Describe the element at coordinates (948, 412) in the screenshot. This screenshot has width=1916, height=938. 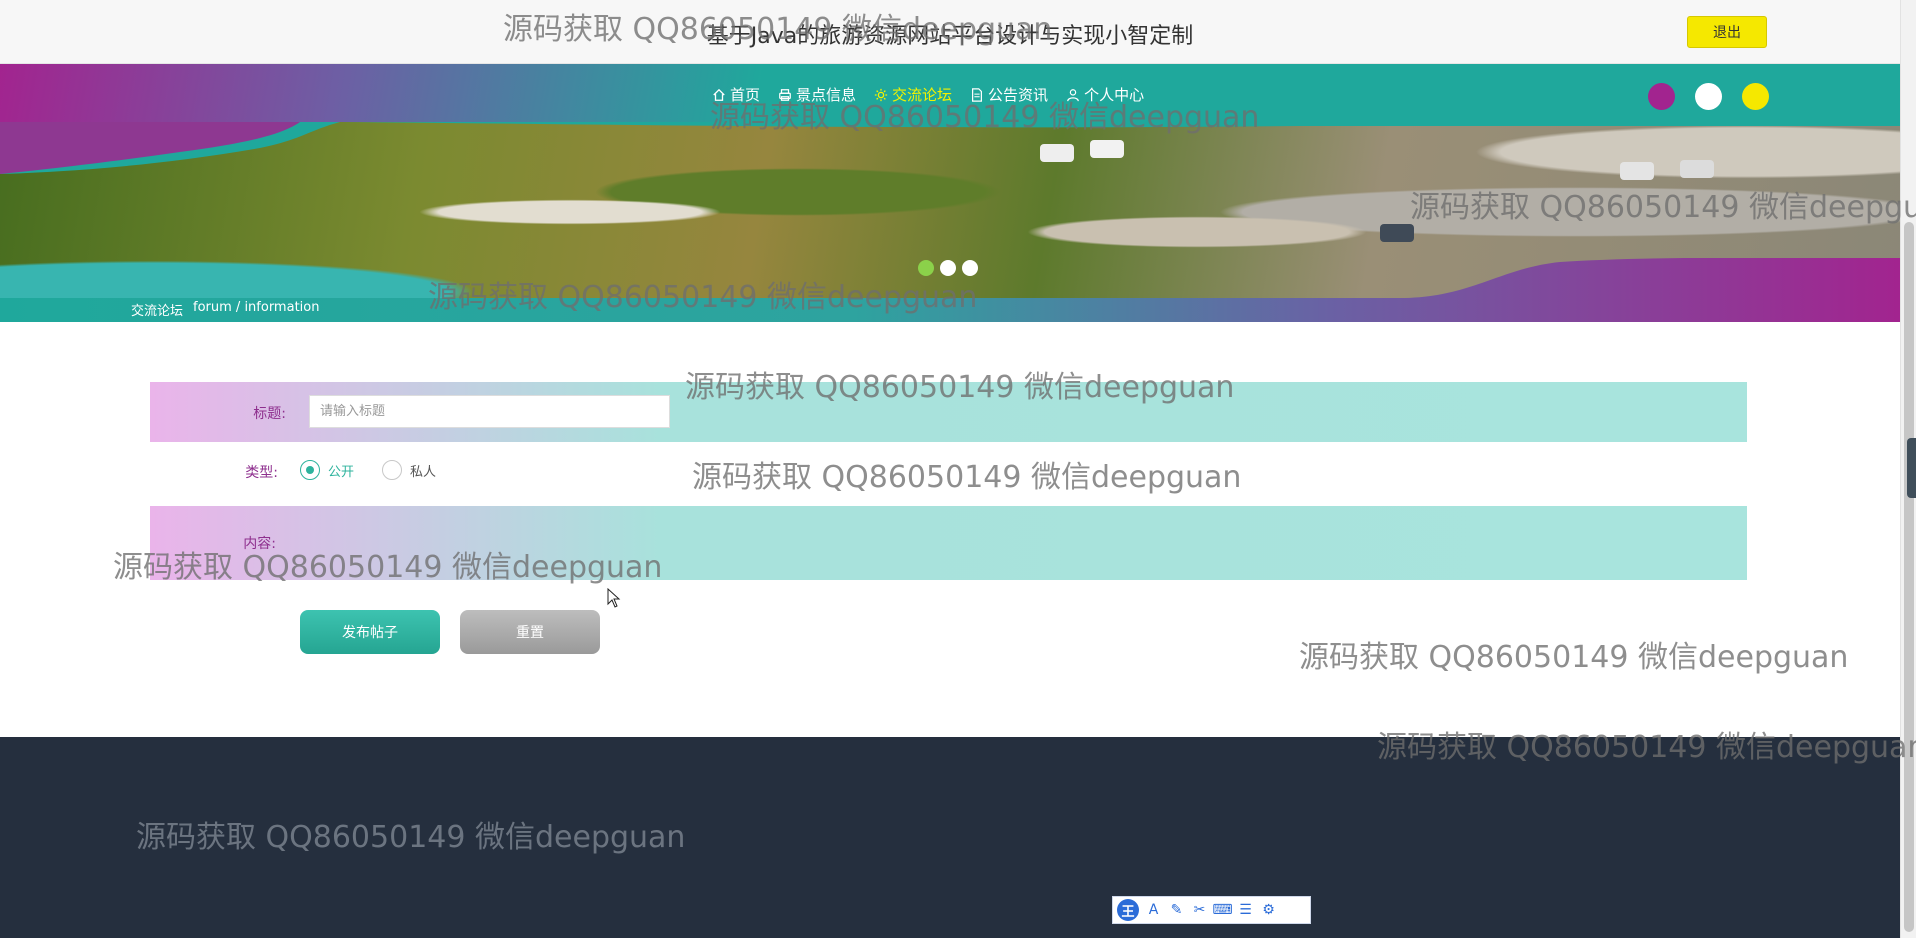
I see `title-row: 标题:` at that location.